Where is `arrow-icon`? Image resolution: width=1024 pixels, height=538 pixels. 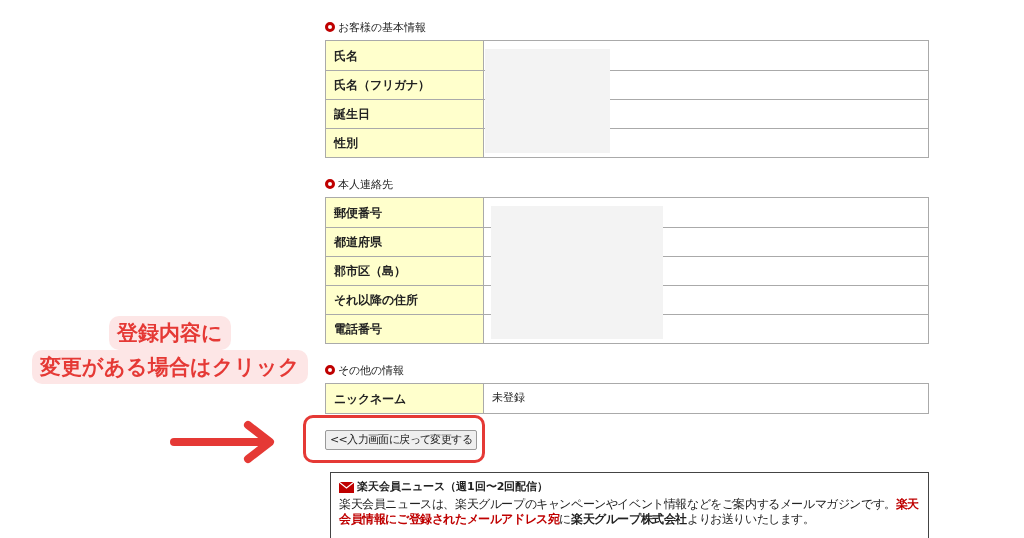
arrow-icon is located at coordinates (223, 442).